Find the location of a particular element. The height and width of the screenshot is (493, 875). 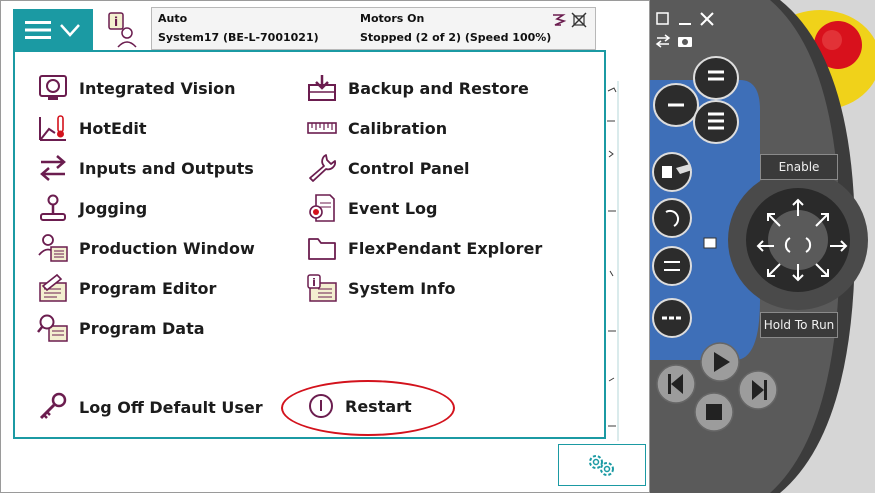

camera-icon is located at coordinates (53, 87).